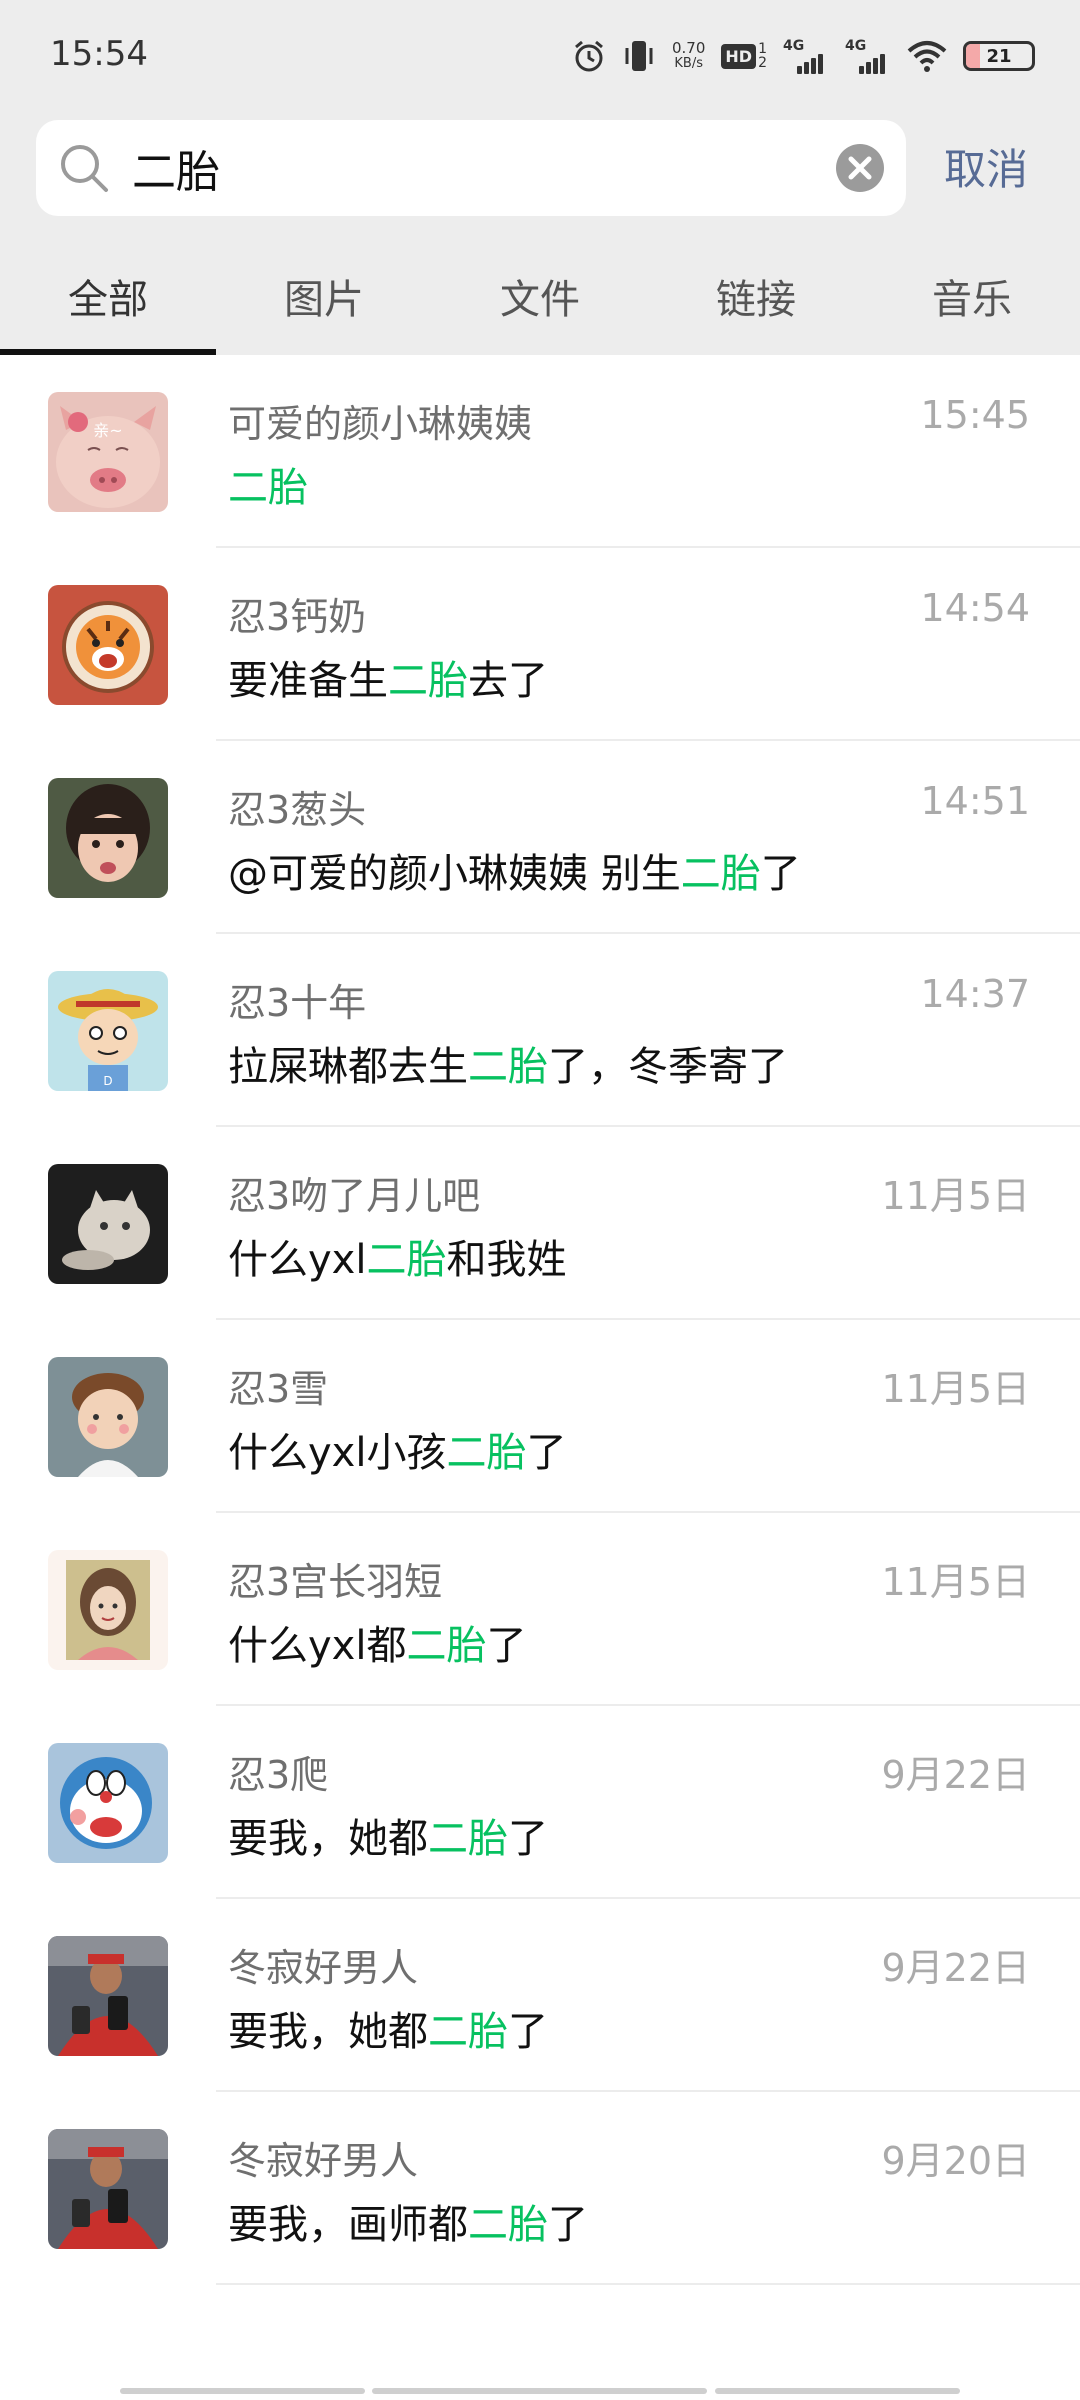 This screenshot has width=1080, height=2400. Describe the element at coordinates (397, 1453) in the screenshot. I see `result-snippet: 什么yxl小孩二胎了` at that location.